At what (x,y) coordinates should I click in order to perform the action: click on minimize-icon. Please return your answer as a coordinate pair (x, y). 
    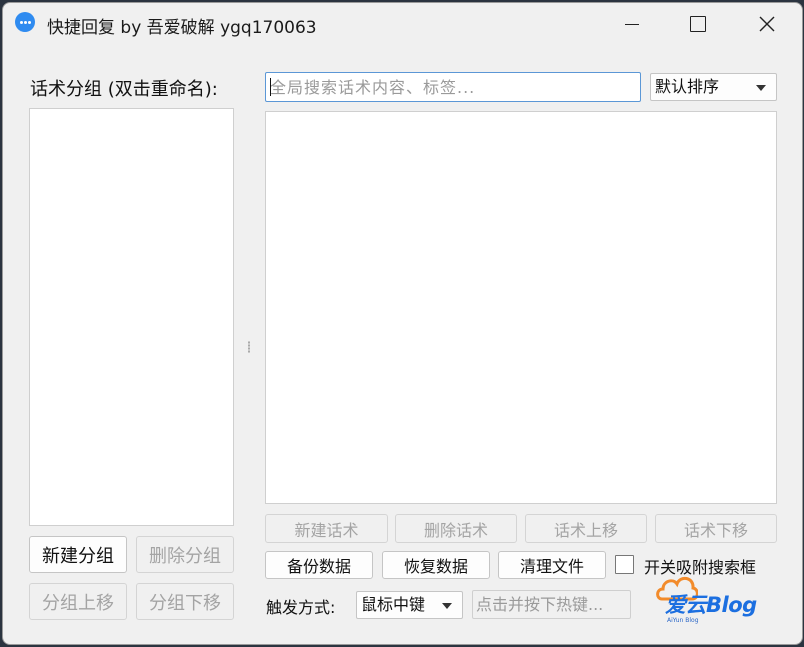
    Looking at the image, I should click on (632, 24).